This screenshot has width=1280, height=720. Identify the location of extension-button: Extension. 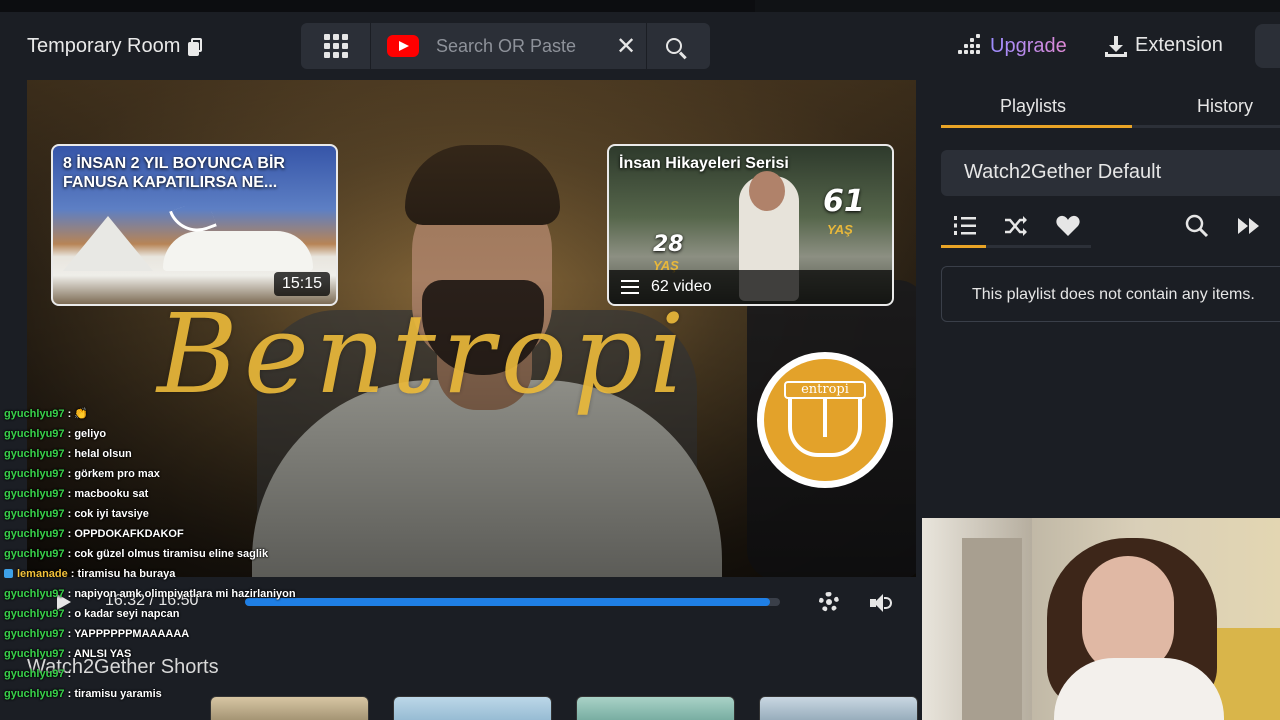
(1164, 45).